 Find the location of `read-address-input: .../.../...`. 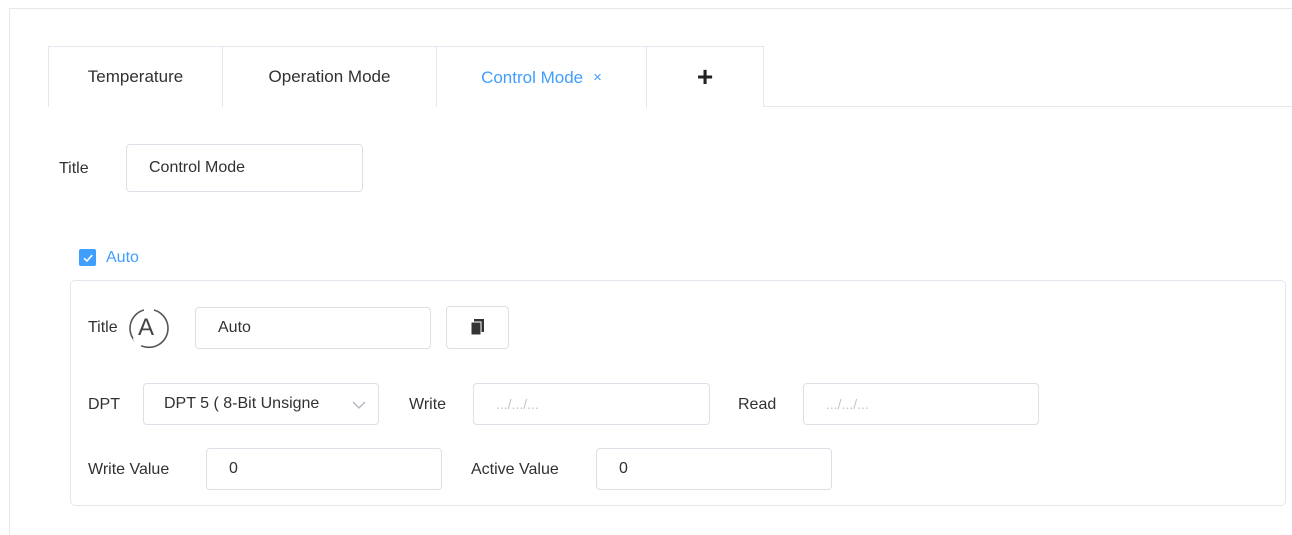

read-address-input: .../.../... is located at coordinates (921, 404).